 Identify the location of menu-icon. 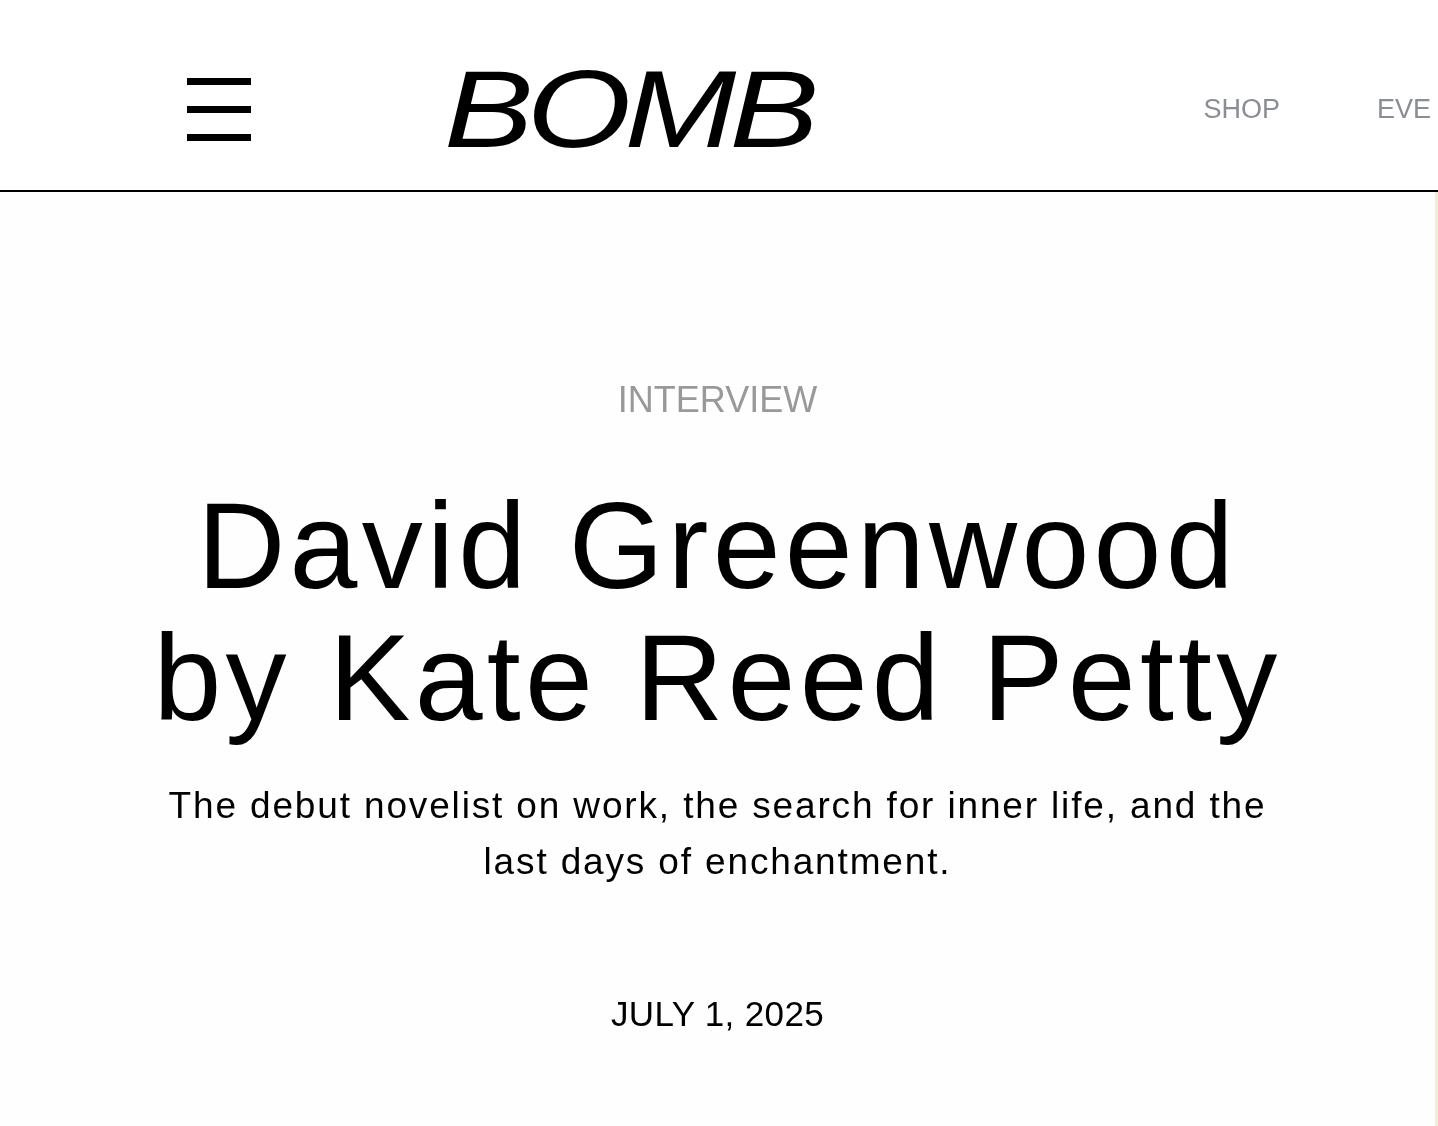
(219, 109).